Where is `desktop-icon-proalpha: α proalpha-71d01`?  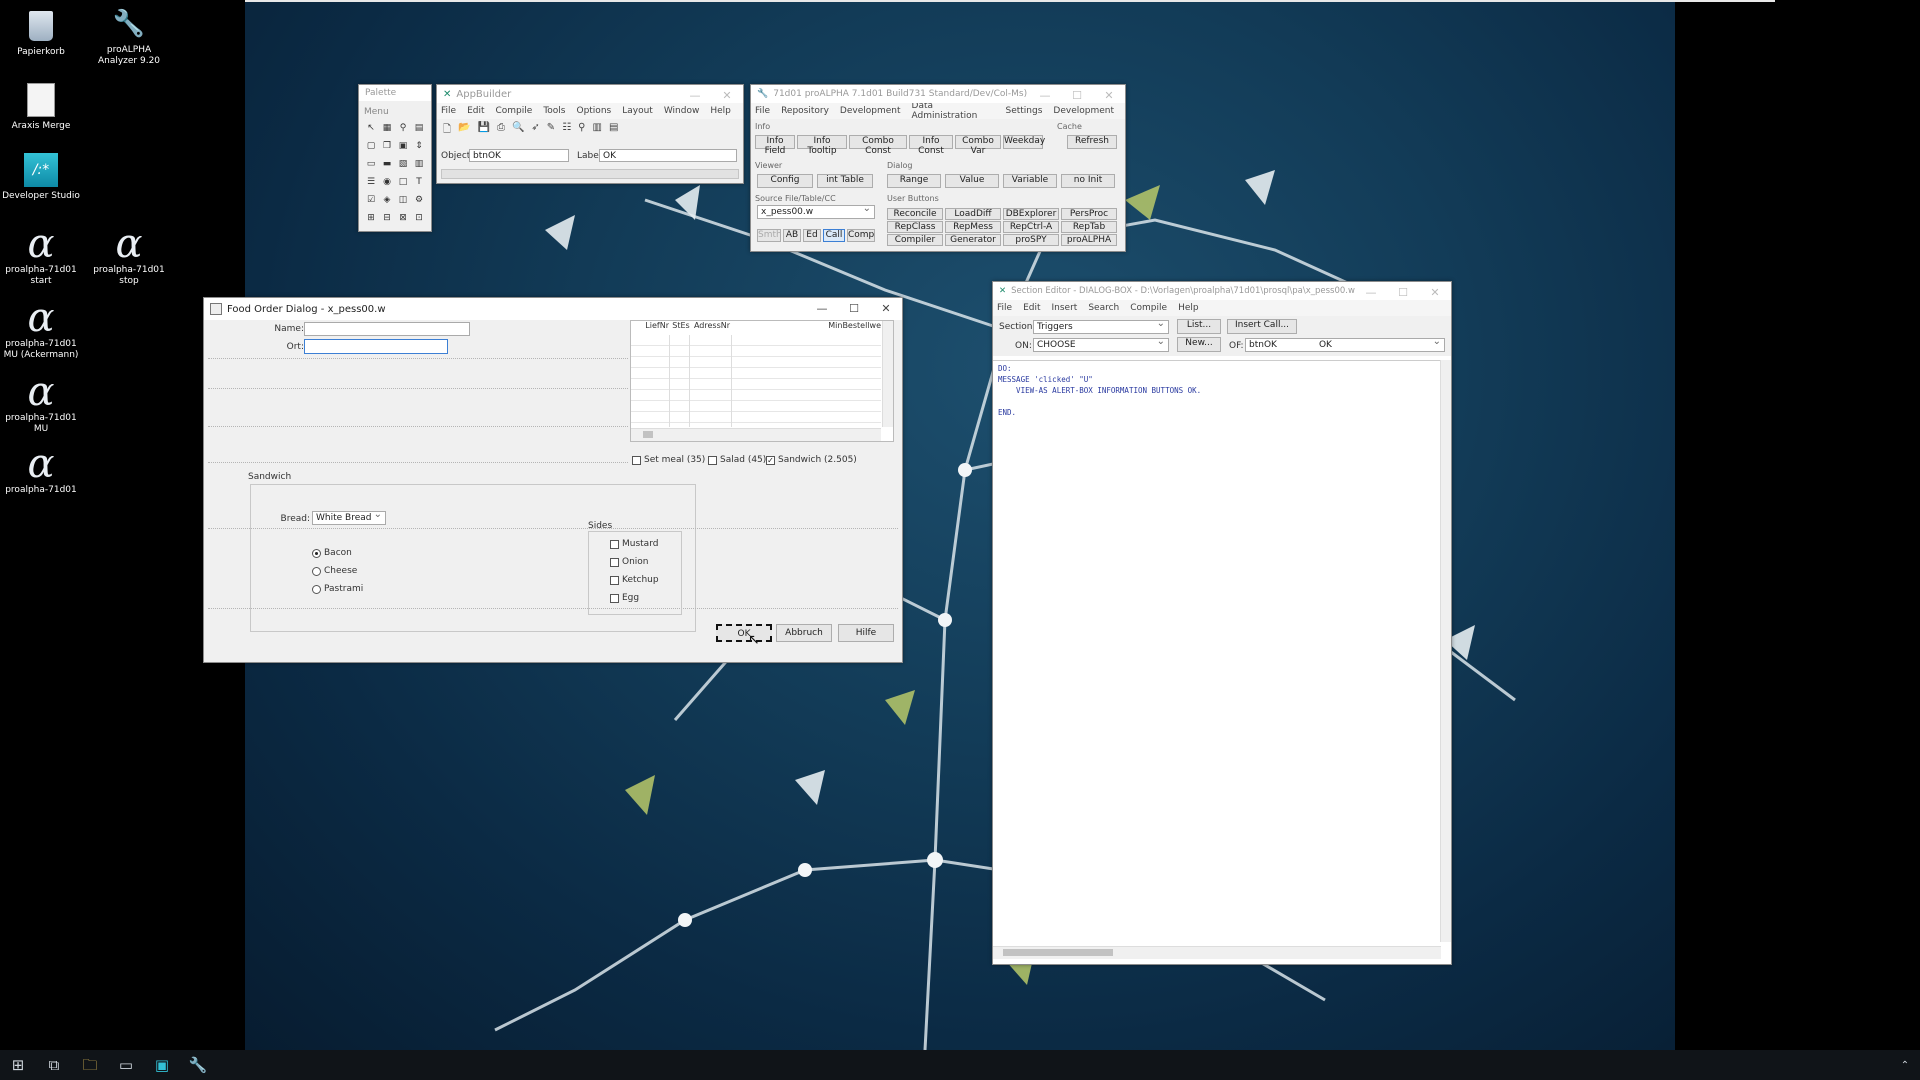 desktop-icon-proalpha: α proalpha-71d01 is located at coordinates (42, 470).